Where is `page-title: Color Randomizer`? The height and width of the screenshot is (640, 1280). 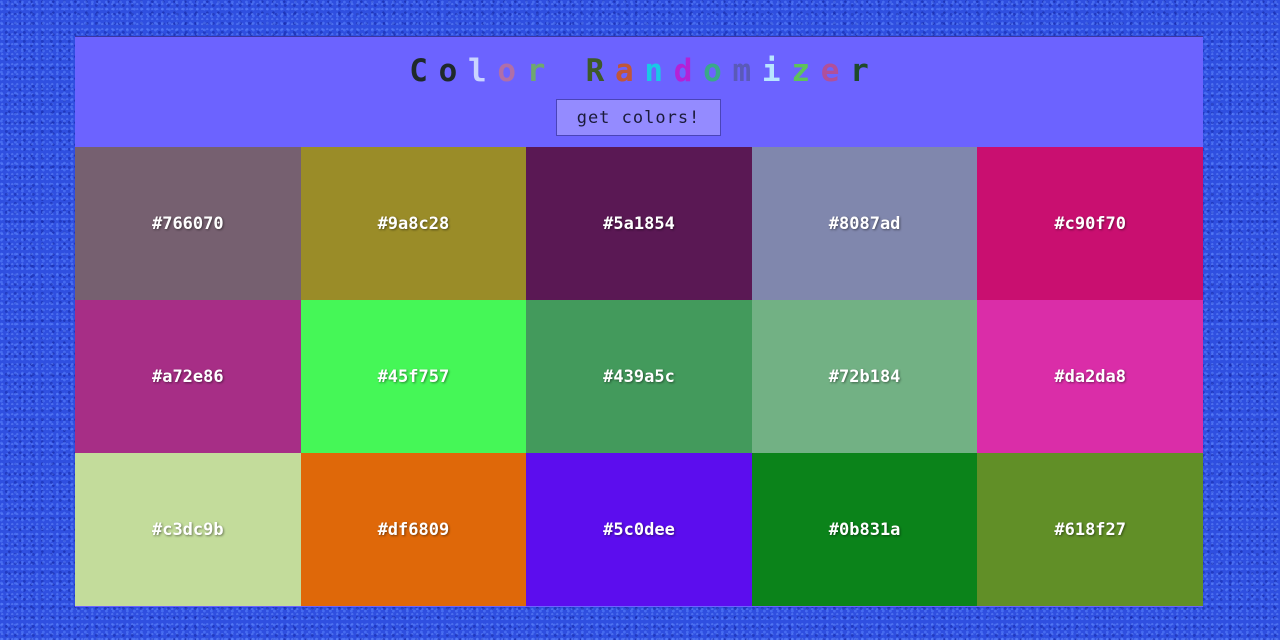 page-title: Color Randomizer is located at coordinates (639, 71).